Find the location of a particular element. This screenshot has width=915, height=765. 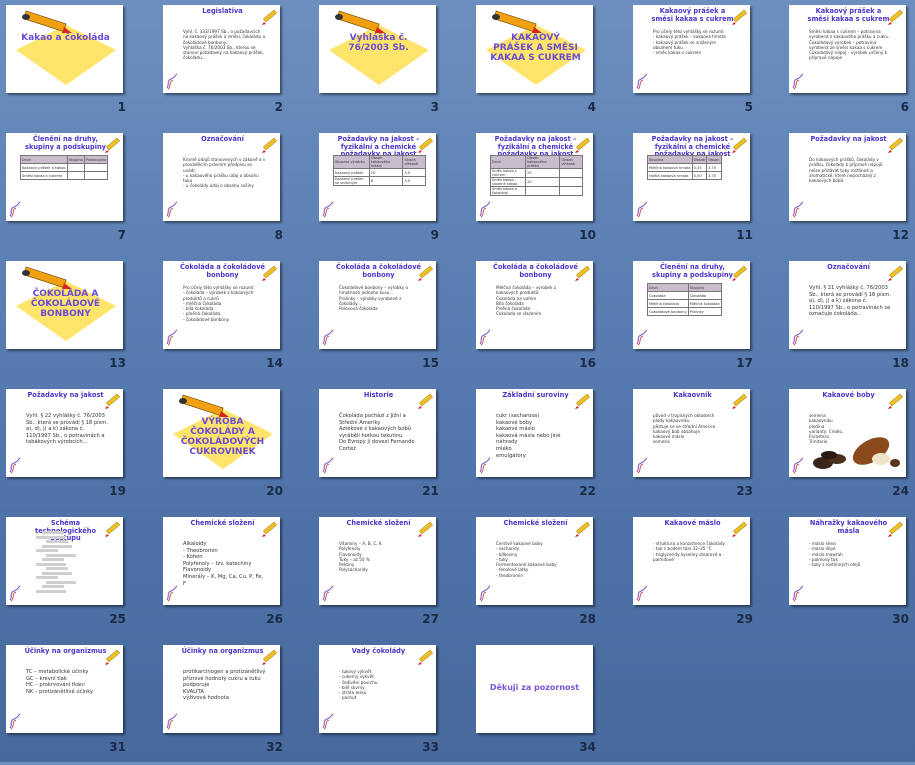

slide-title: Historie is located at coordinates (378, 395).